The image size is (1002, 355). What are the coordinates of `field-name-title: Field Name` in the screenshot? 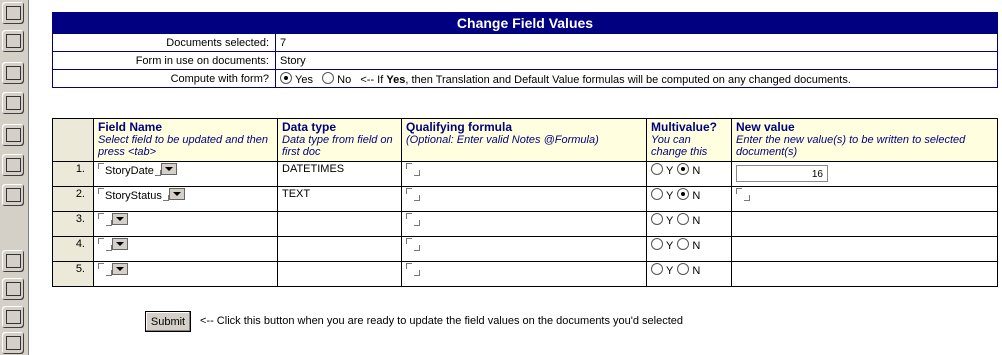 It's located at (130, 127).